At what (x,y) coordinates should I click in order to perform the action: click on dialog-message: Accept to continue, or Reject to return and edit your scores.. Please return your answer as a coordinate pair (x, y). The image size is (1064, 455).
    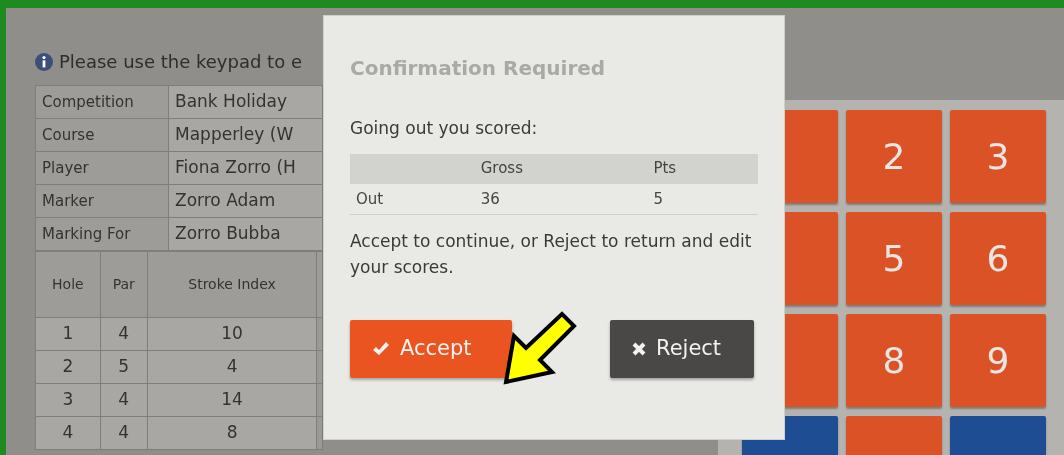
    Looking at the image, I should click on (551, 254).